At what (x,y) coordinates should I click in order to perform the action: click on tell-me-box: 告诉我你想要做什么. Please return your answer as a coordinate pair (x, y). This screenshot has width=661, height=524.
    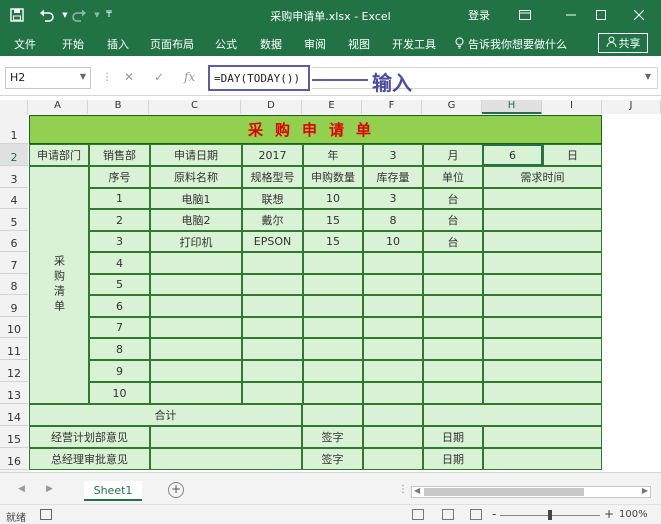
    Looking at the image, I should click on (511, 44).